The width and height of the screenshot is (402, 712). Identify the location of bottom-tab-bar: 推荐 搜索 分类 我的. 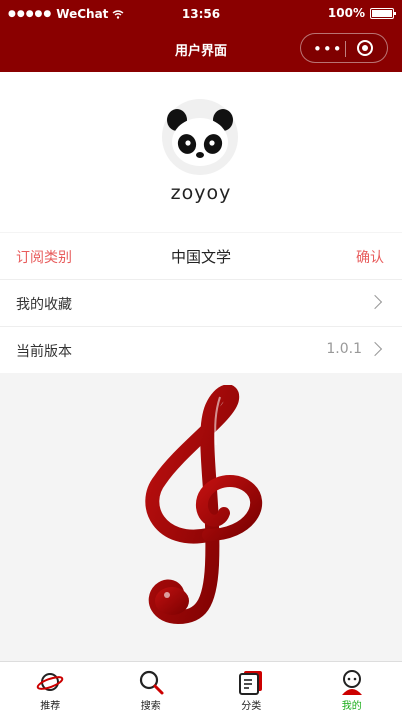
(201, 686).